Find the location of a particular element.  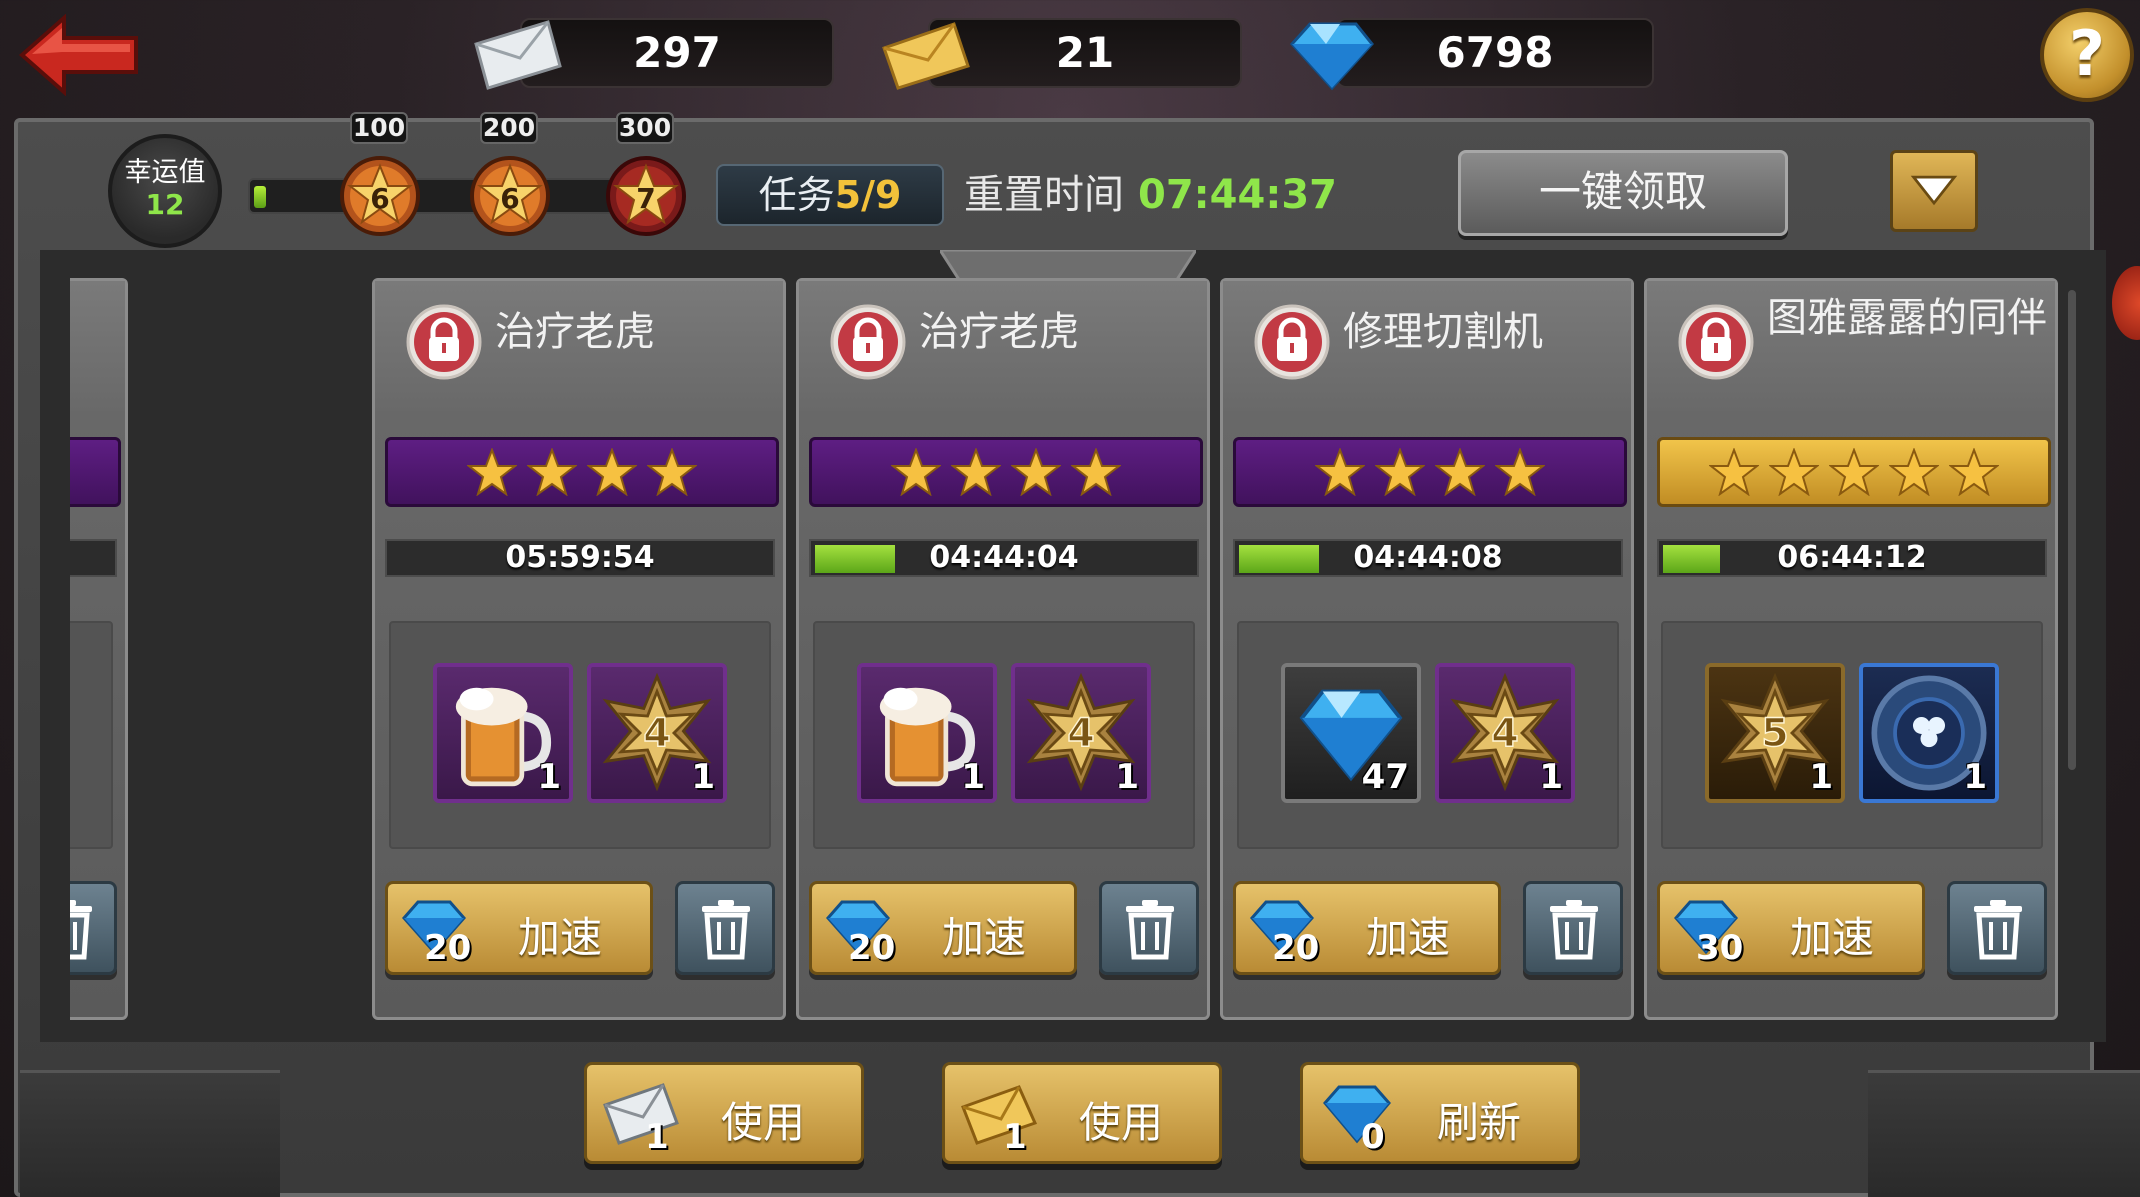

refresh-cost: 0 is located at coordinates (1373, 1137).